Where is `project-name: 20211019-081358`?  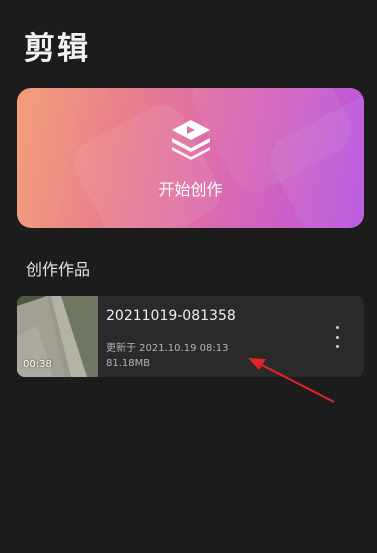 project-name: 20211019-081358 is located at coordinates (171, 316).